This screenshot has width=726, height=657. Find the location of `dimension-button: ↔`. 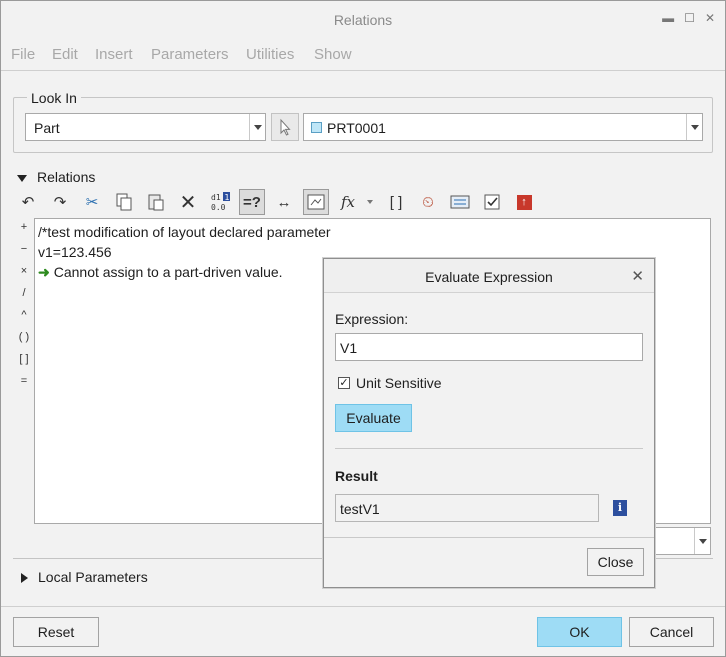

dimension-button: ↔ is located at coordinates (284, 202).